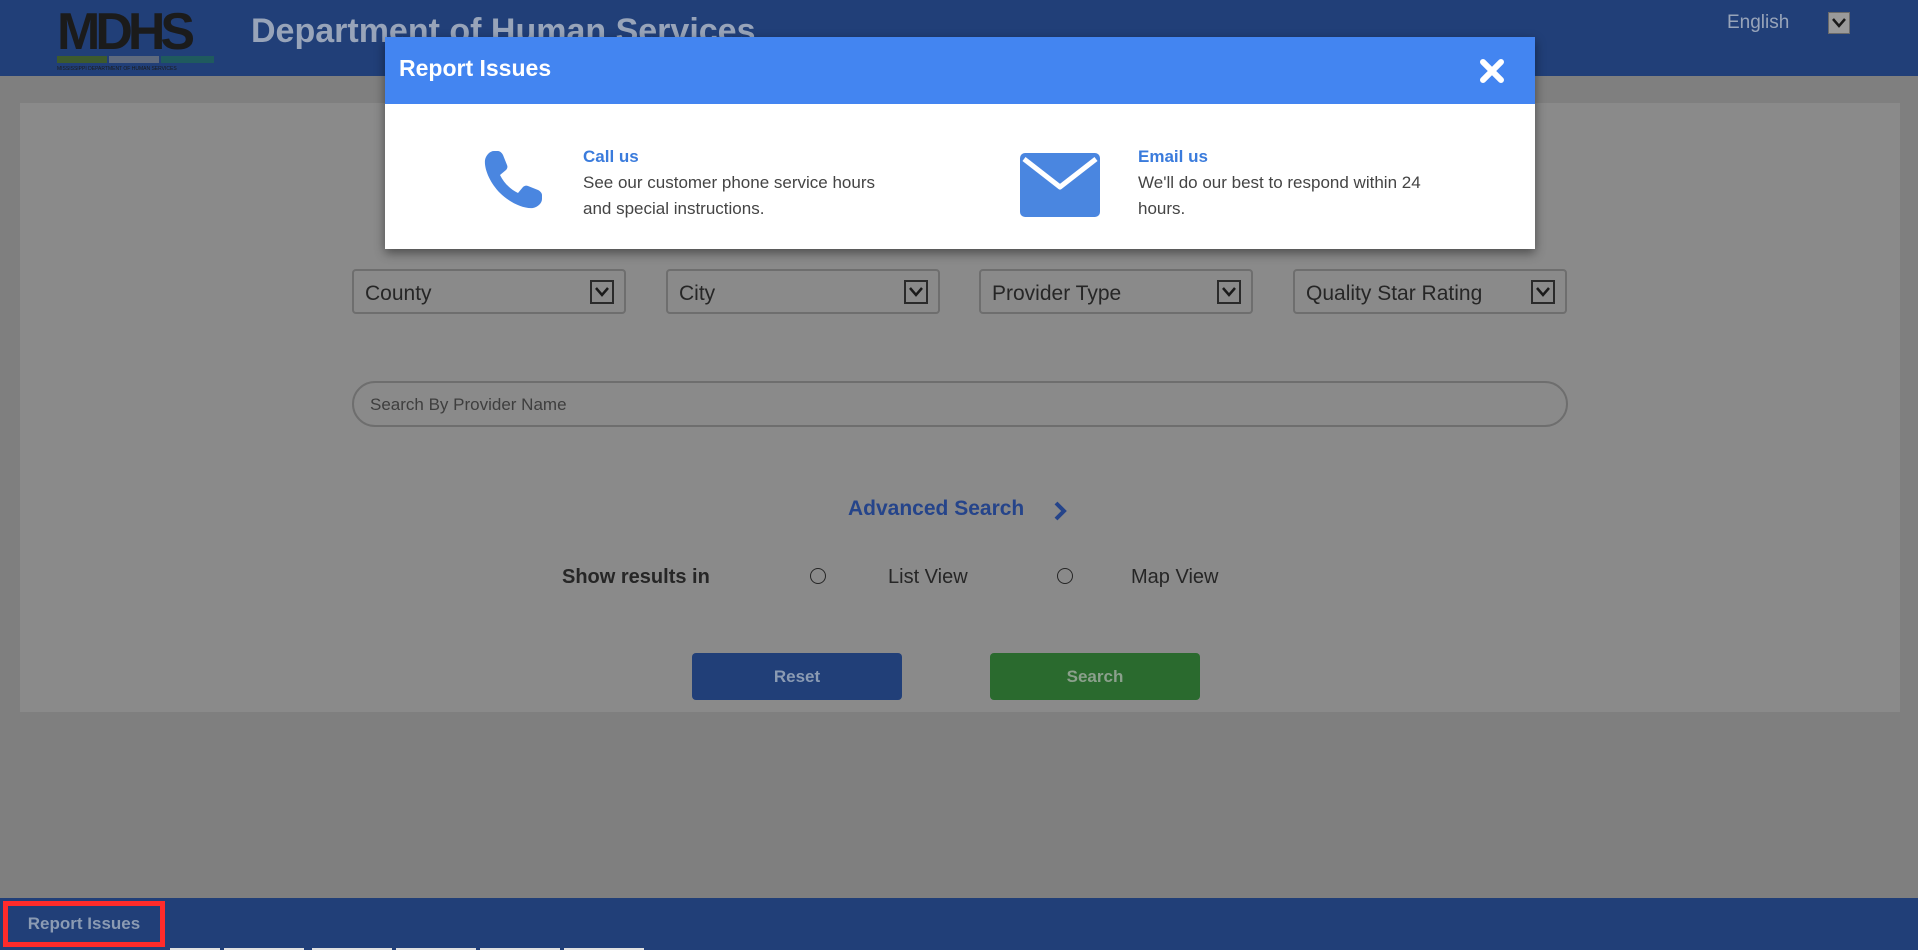 The width and height of the screenshot is (1918, 950). I want to click on email-us-description-line1: We'll do our best to respond within 24, so click(1279, 182).